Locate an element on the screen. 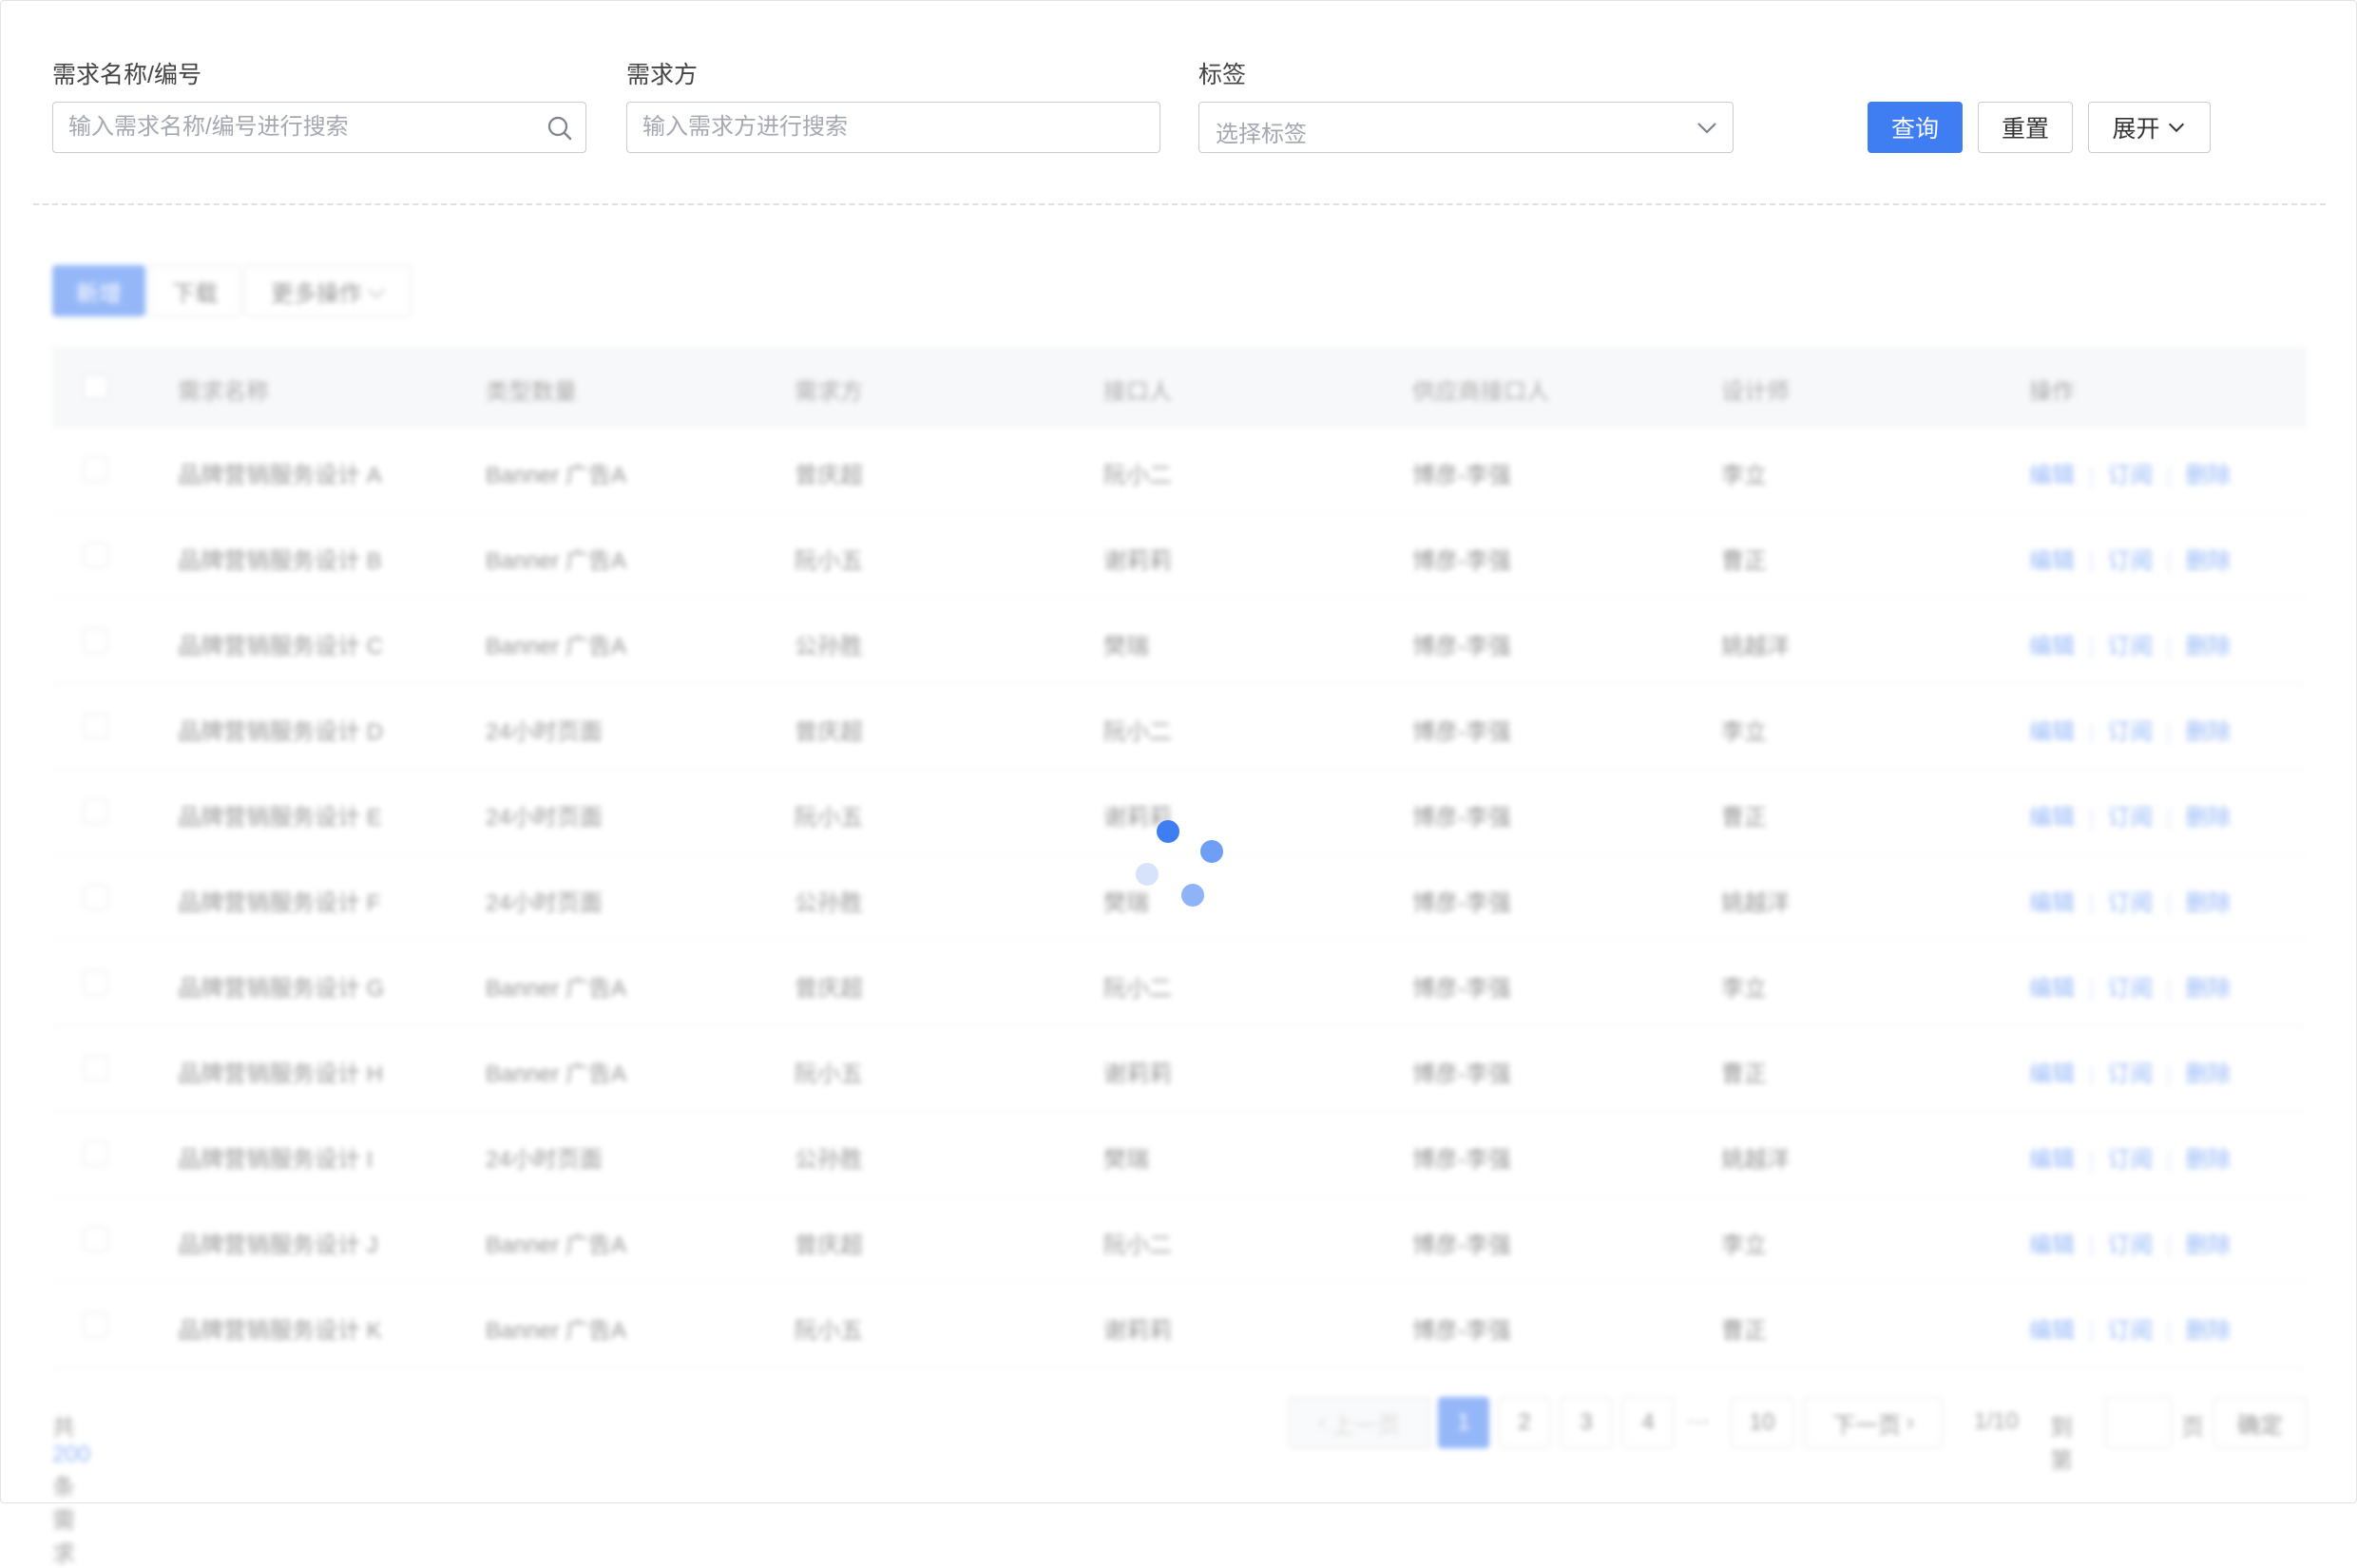 The width and height of the screenshot is (2357, 1568). spinner-dot is located at coordinates (1192, 896).